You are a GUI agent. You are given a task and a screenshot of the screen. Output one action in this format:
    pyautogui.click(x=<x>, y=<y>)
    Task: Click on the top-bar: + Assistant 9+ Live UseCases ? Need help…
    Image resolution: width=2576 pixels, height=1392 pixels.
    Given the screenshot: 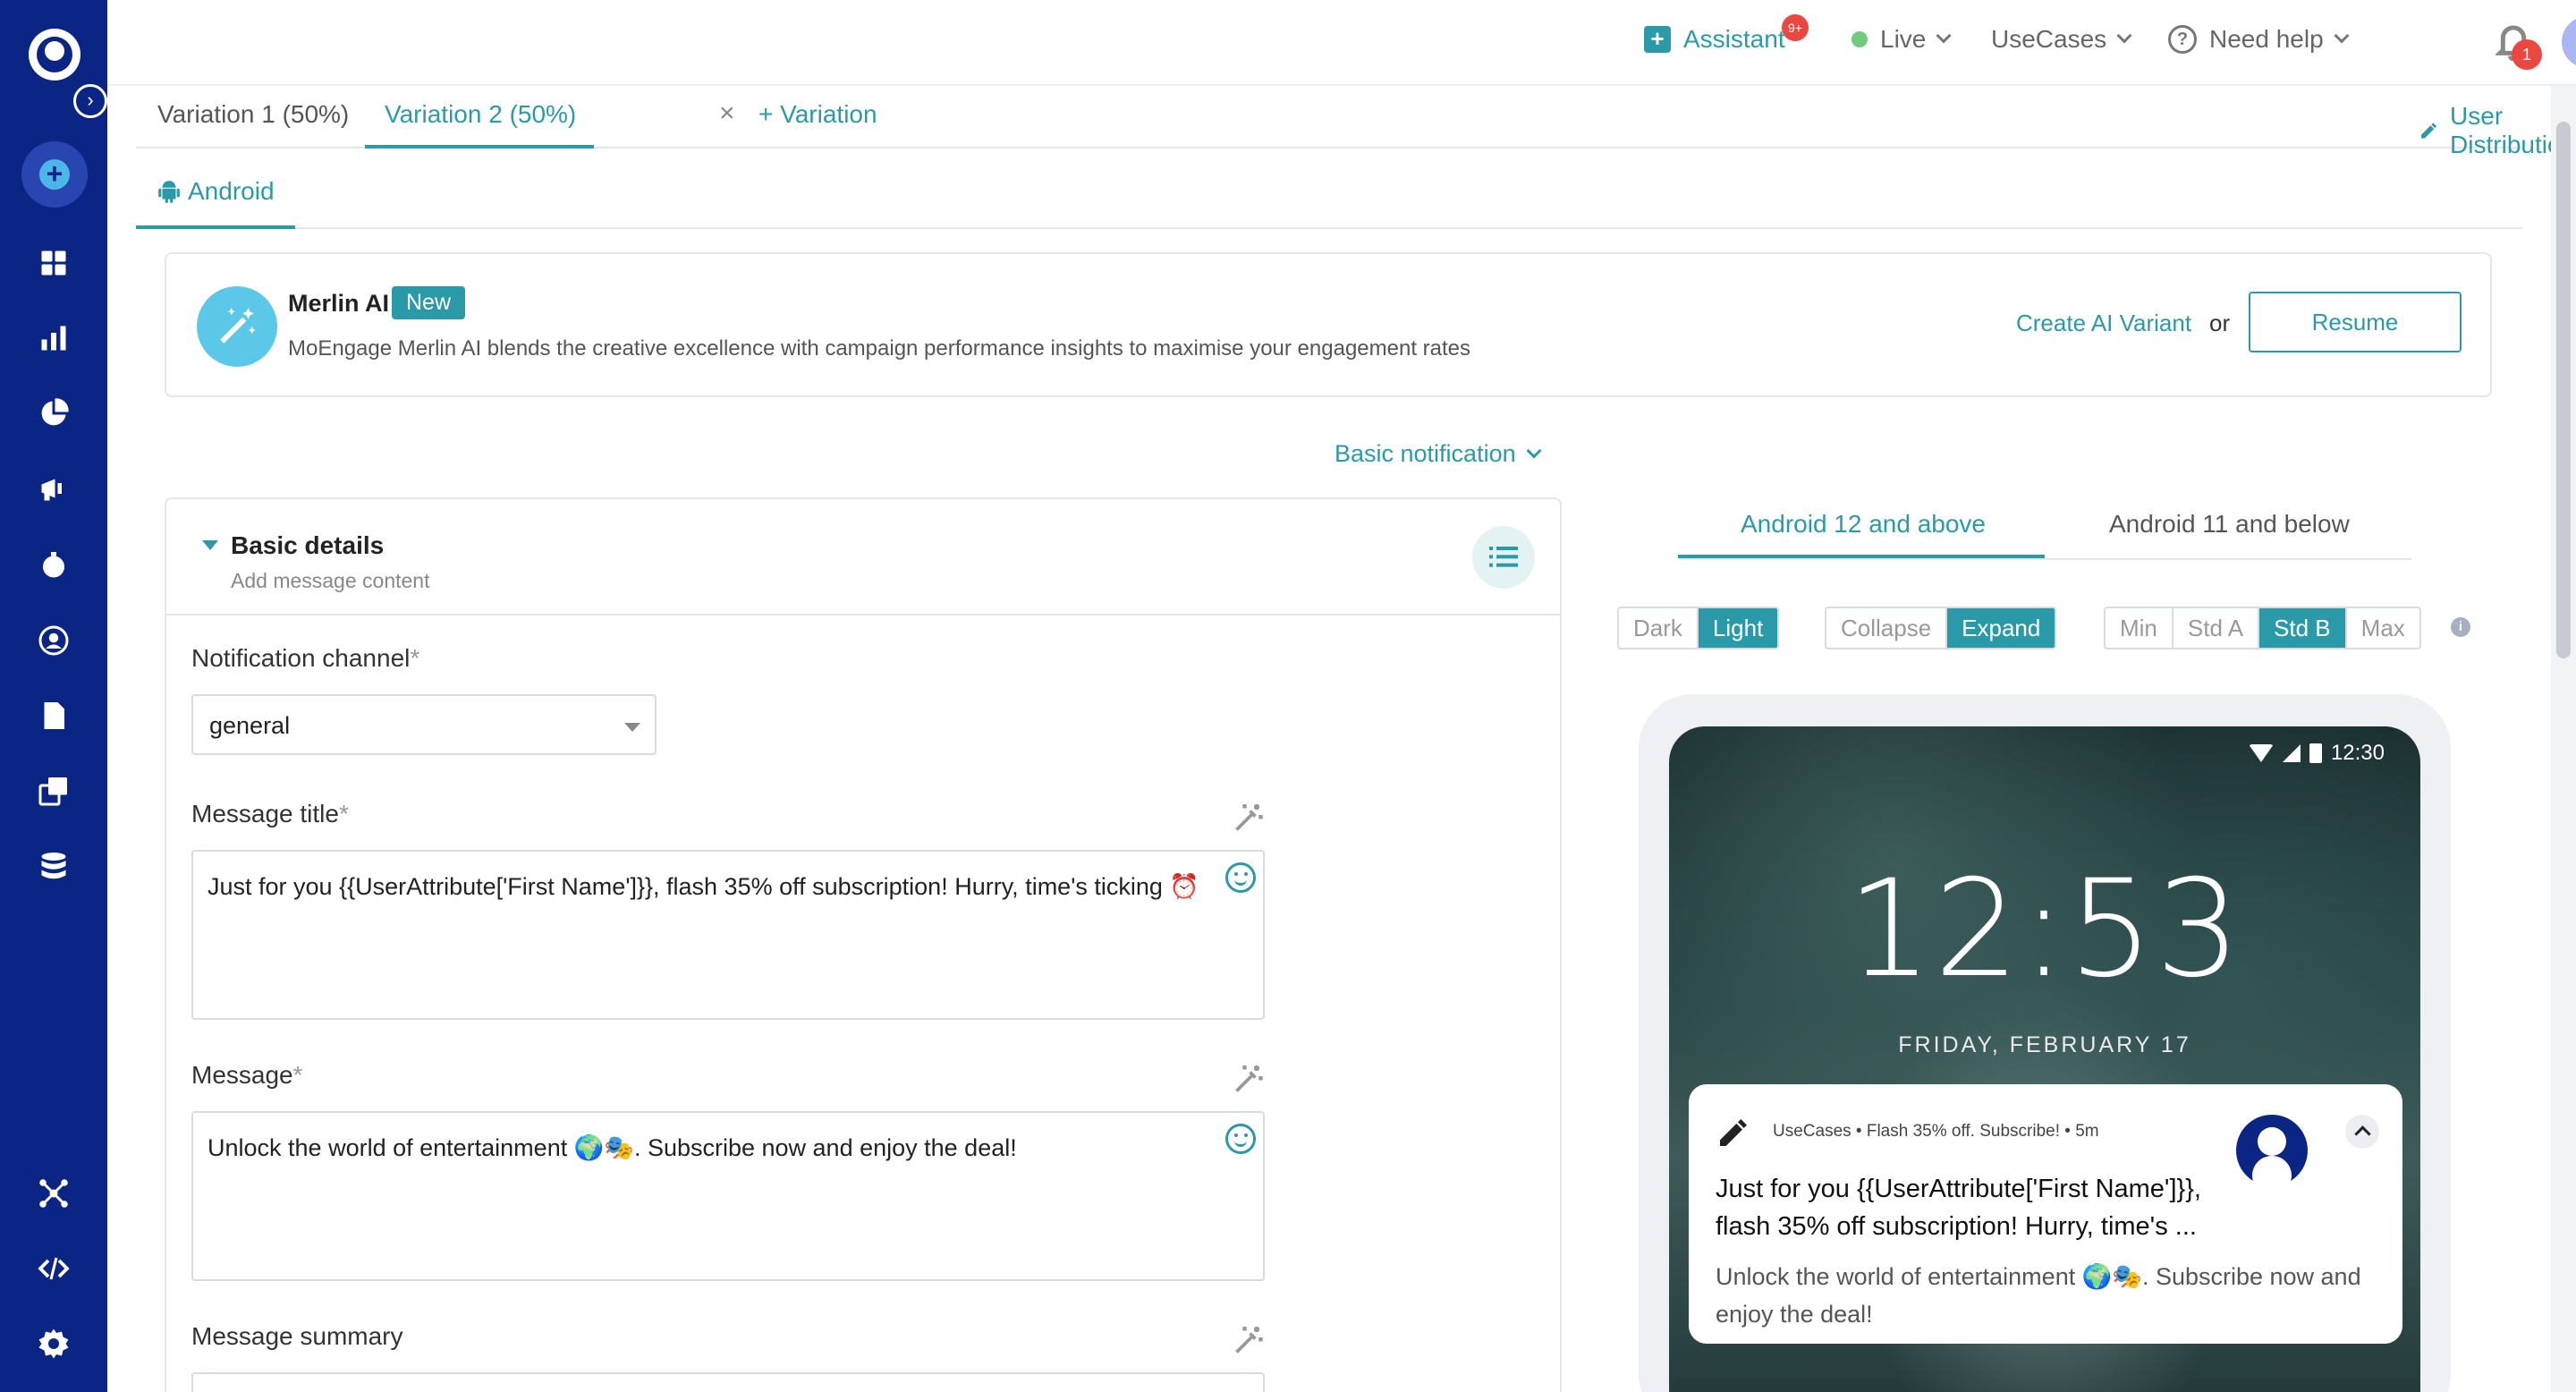 What is the action you would take?
    pyautogui.click(x=1341, y=43)
    